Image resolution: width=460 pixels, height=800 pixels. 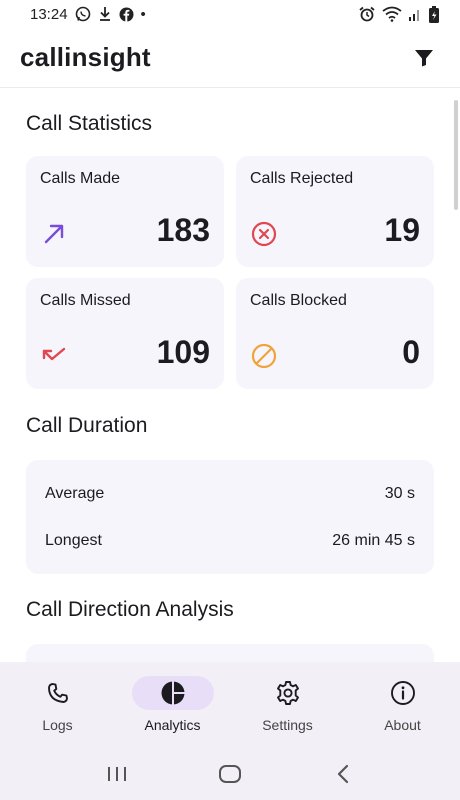 I want to click on back-icon, so click(x=343, y=774).